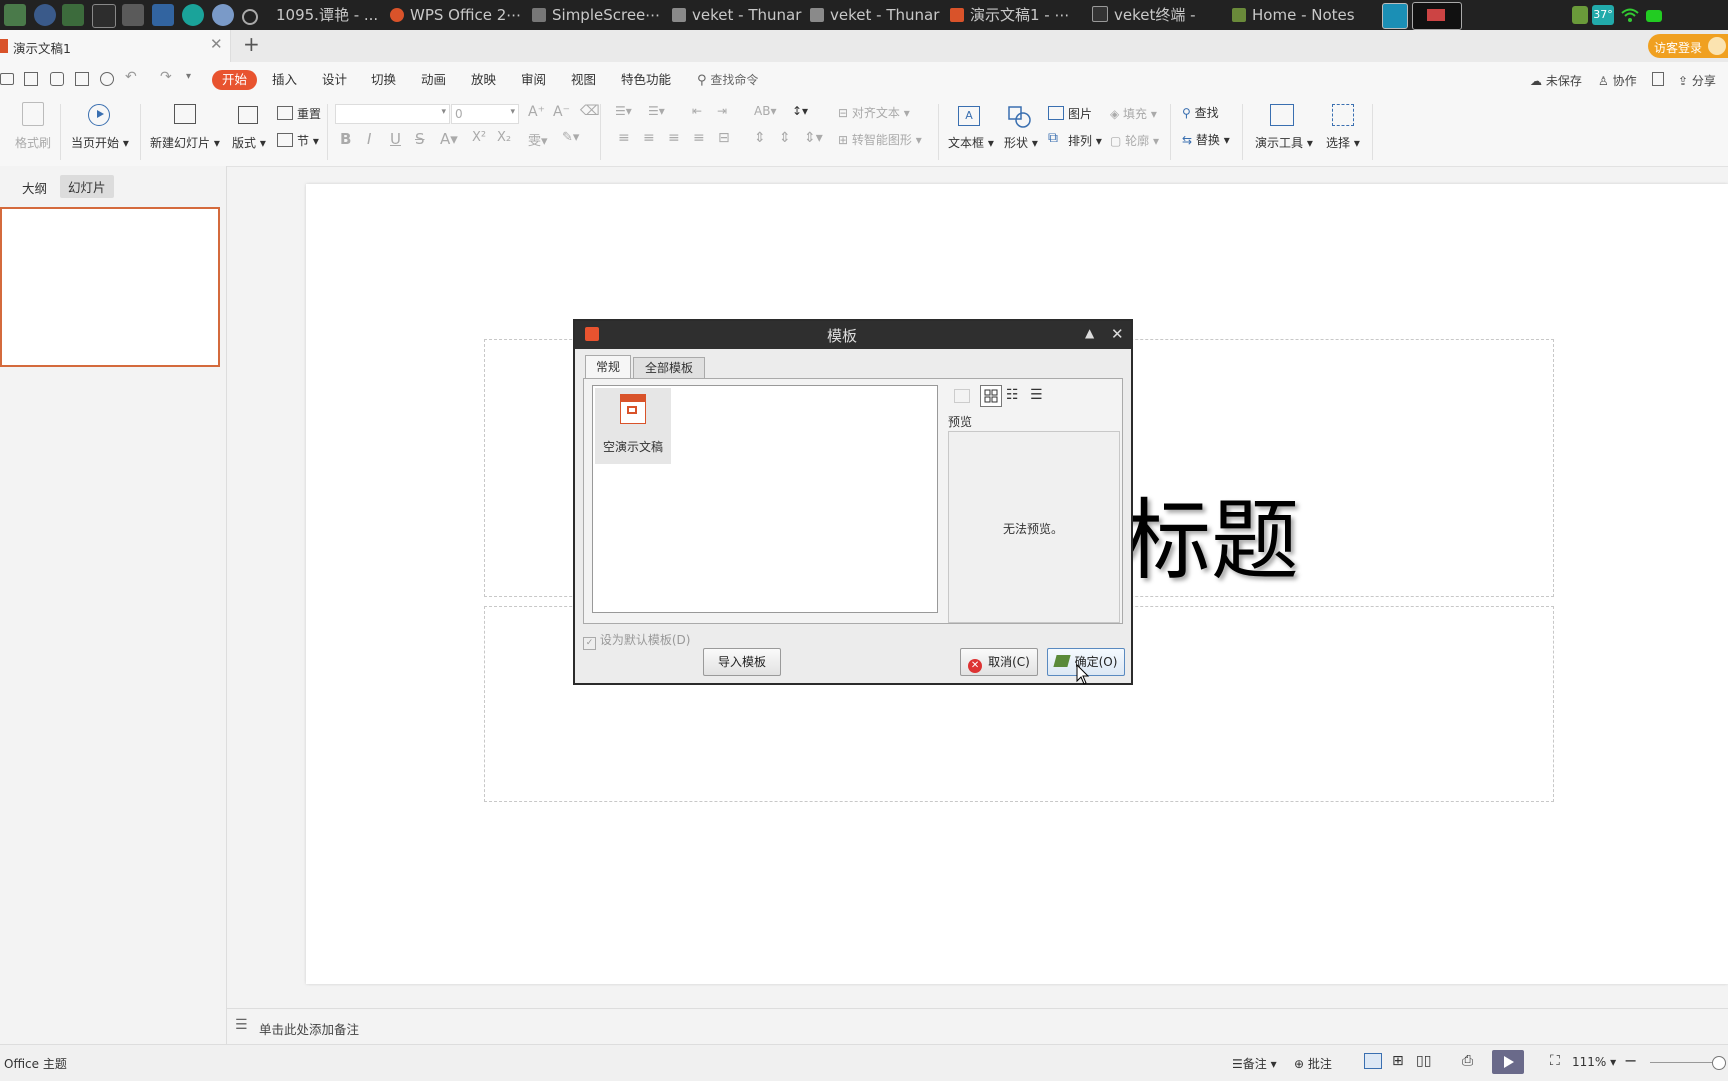 This screenshot has width=1728, height=1081. What do you see at coordinates (107, 79) in the screenshot?
I see `print-preview-icon` at bounding box center [107, 79].